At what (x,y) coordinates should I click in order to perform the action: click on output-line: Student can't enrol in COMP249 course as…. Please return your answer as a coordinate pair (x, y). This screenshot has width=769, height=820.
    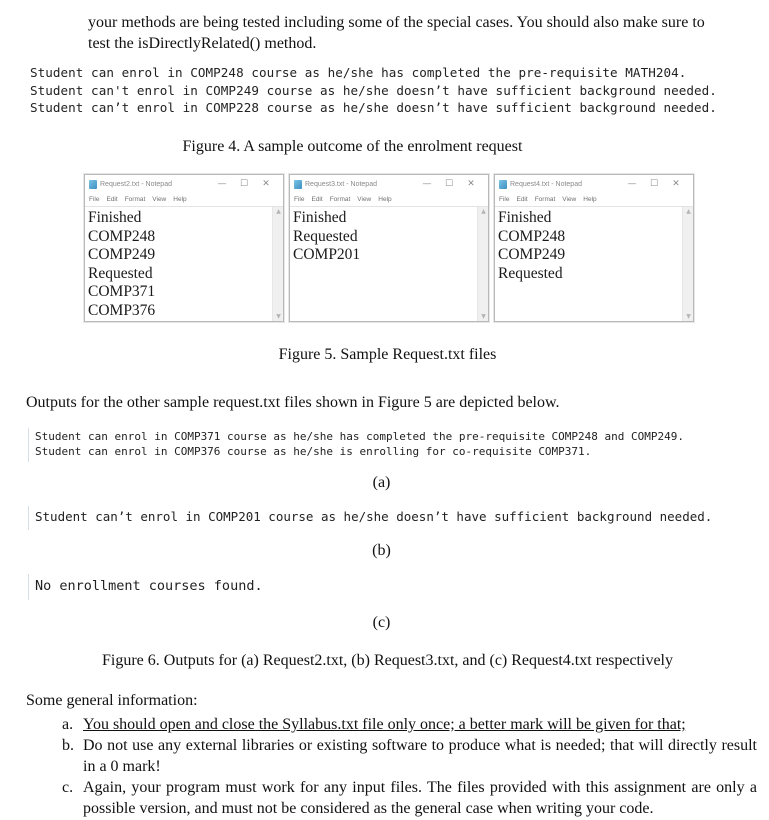
    Looking at the image, I should click on (373, 90).